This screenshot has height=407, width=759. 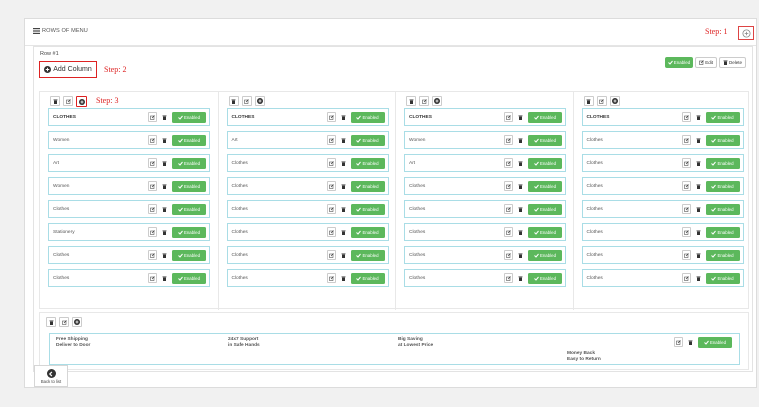 What do you see at coordinates (746, 33) in the screenshot?
I see `add-row-button` at bounding box center [746, 33].